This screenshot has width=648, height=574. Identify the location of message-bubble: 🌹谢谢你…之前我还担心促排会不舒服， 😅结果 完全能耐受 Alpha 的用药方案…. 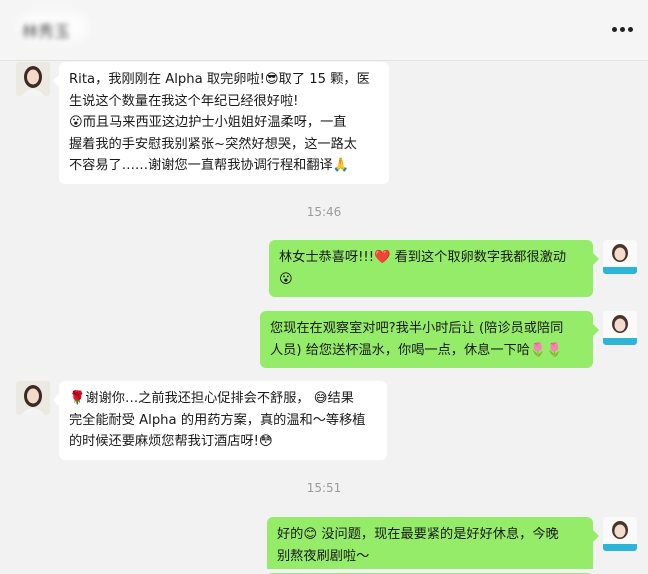
(220, 420).